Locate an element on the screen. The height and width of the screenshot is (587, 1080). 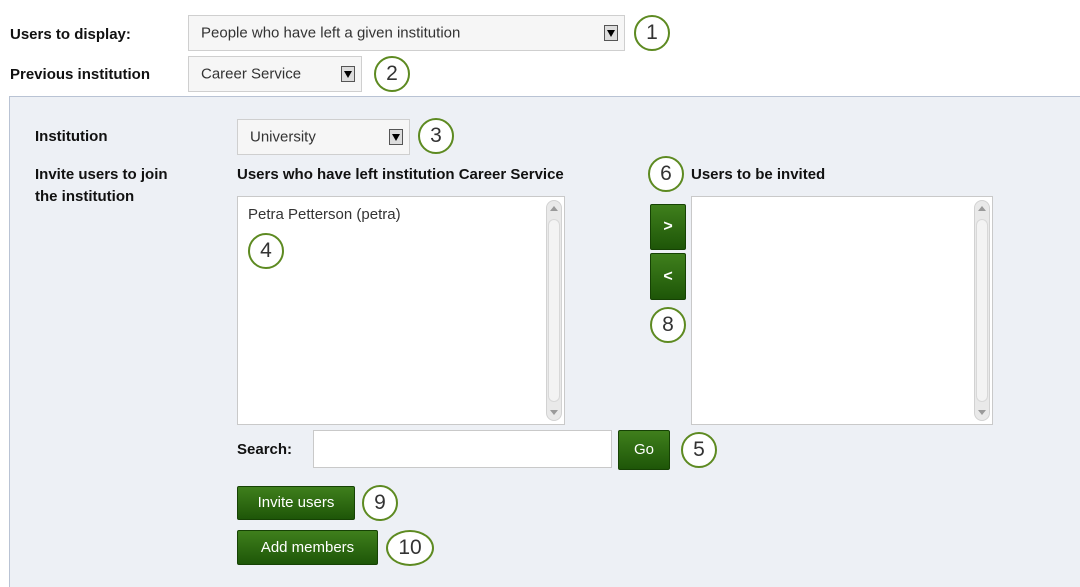
search-input is located at coordinates (462, 449).